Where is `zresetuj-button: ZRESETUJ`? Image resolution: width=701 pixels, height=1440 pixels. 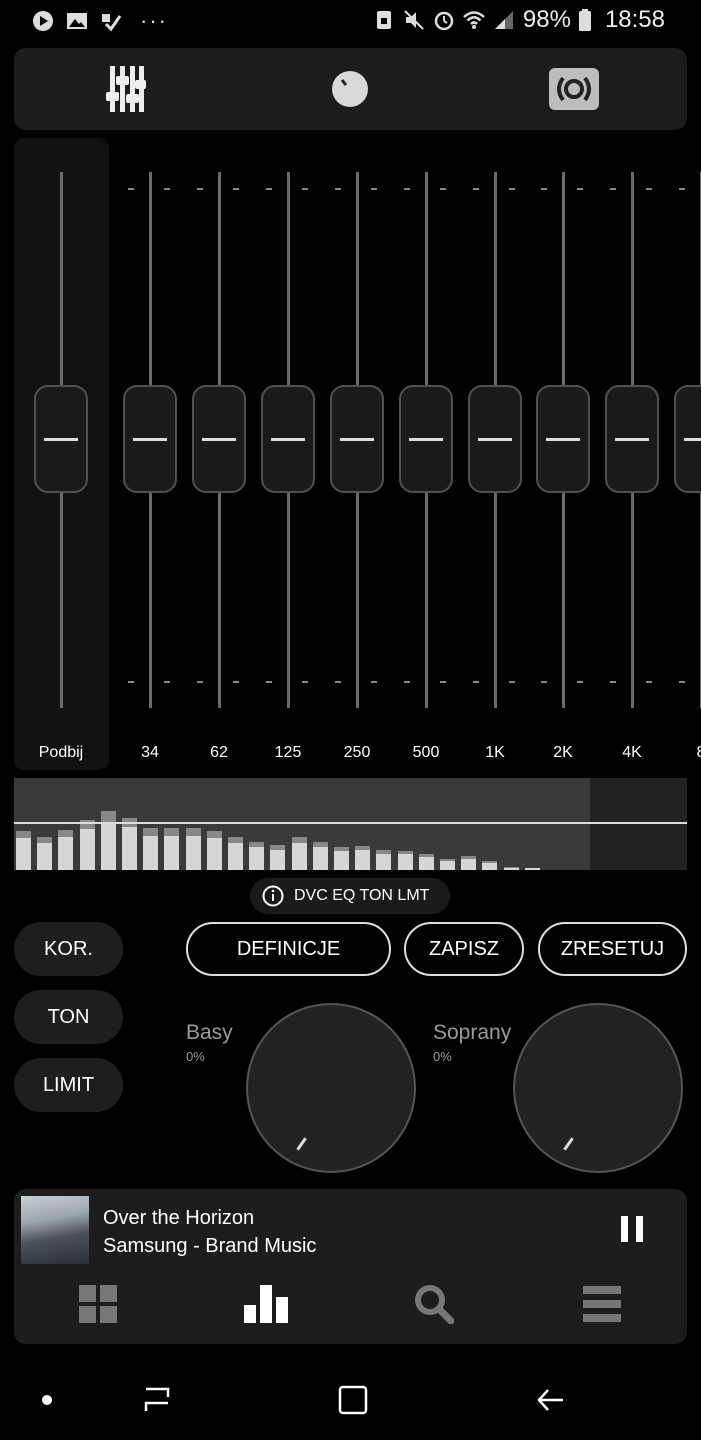 zresetuj-button: ZRESETUJ is located at coordinates (612, 949).